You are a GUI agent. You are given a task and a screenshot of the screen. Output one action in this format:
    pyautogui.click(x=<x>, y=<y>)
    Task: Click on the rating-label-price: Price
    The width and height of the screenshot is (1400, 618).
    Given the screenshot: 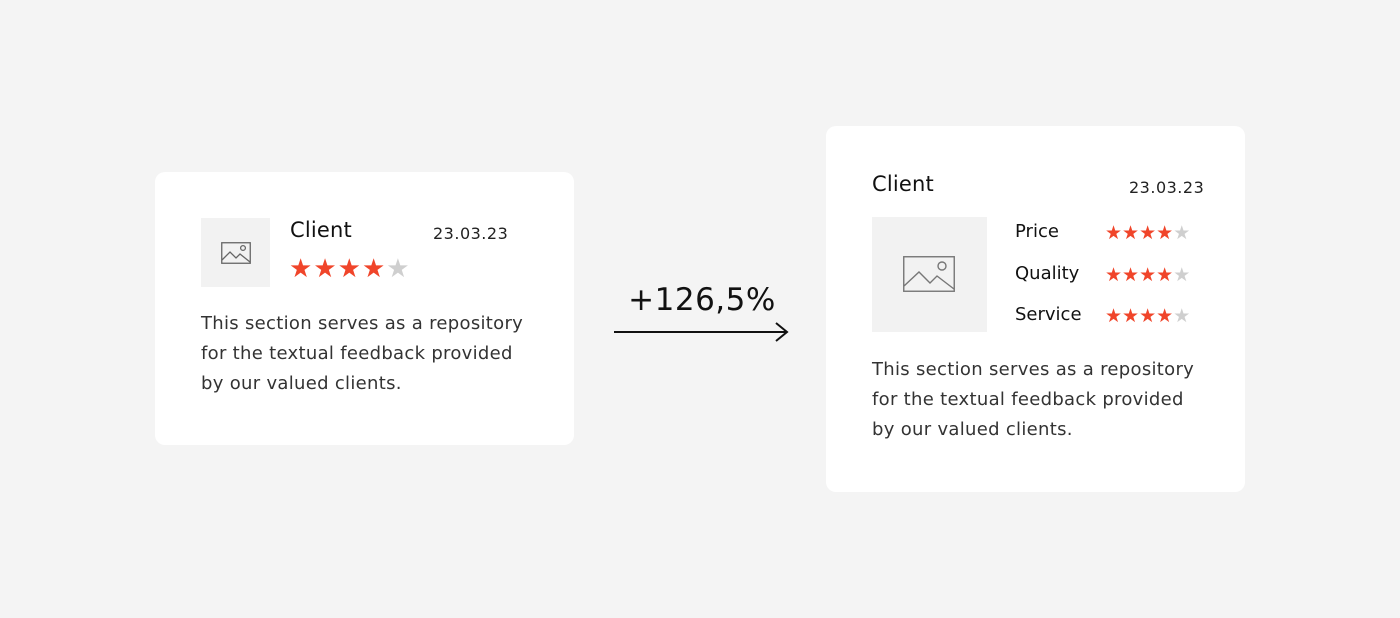 What is the action you would take?
    pyautogui.click(x=1037, y=231)
    